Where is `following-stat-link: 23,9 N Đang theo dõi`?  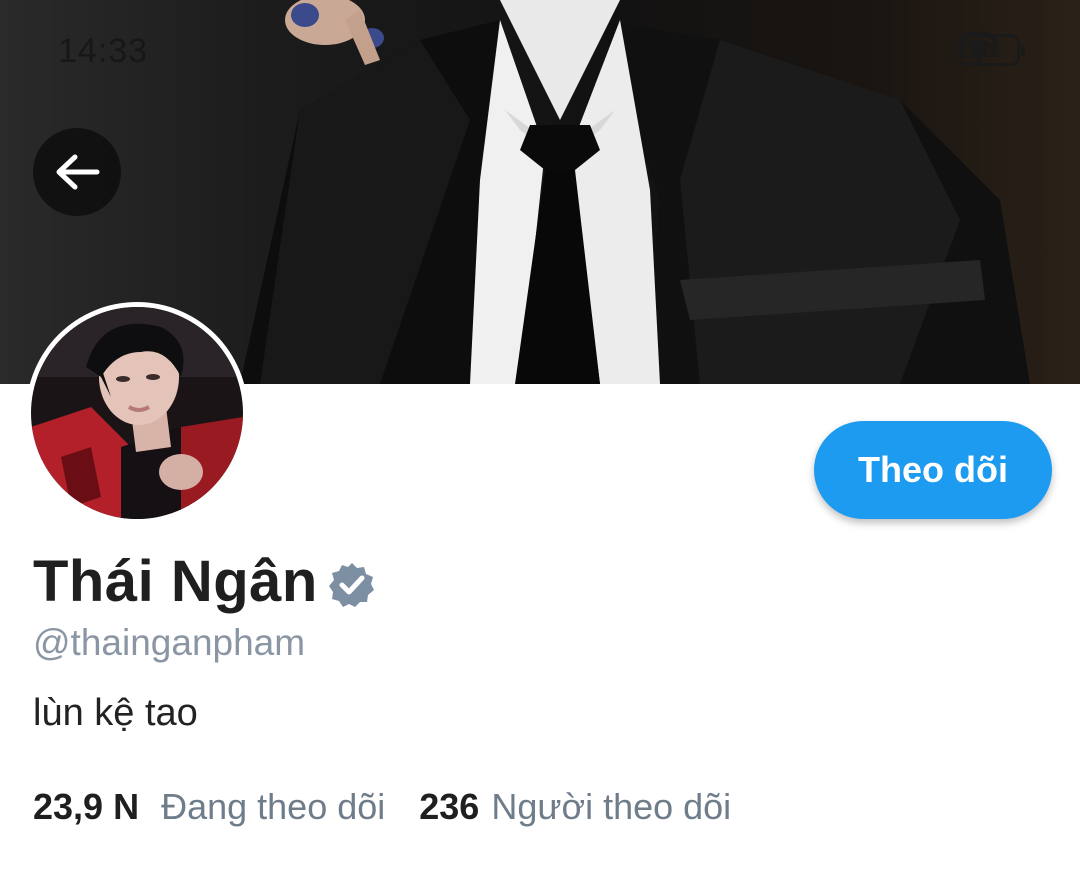 following-stat-link: 23,9 N Đang theo dõi is located at coordinates (209, 807).